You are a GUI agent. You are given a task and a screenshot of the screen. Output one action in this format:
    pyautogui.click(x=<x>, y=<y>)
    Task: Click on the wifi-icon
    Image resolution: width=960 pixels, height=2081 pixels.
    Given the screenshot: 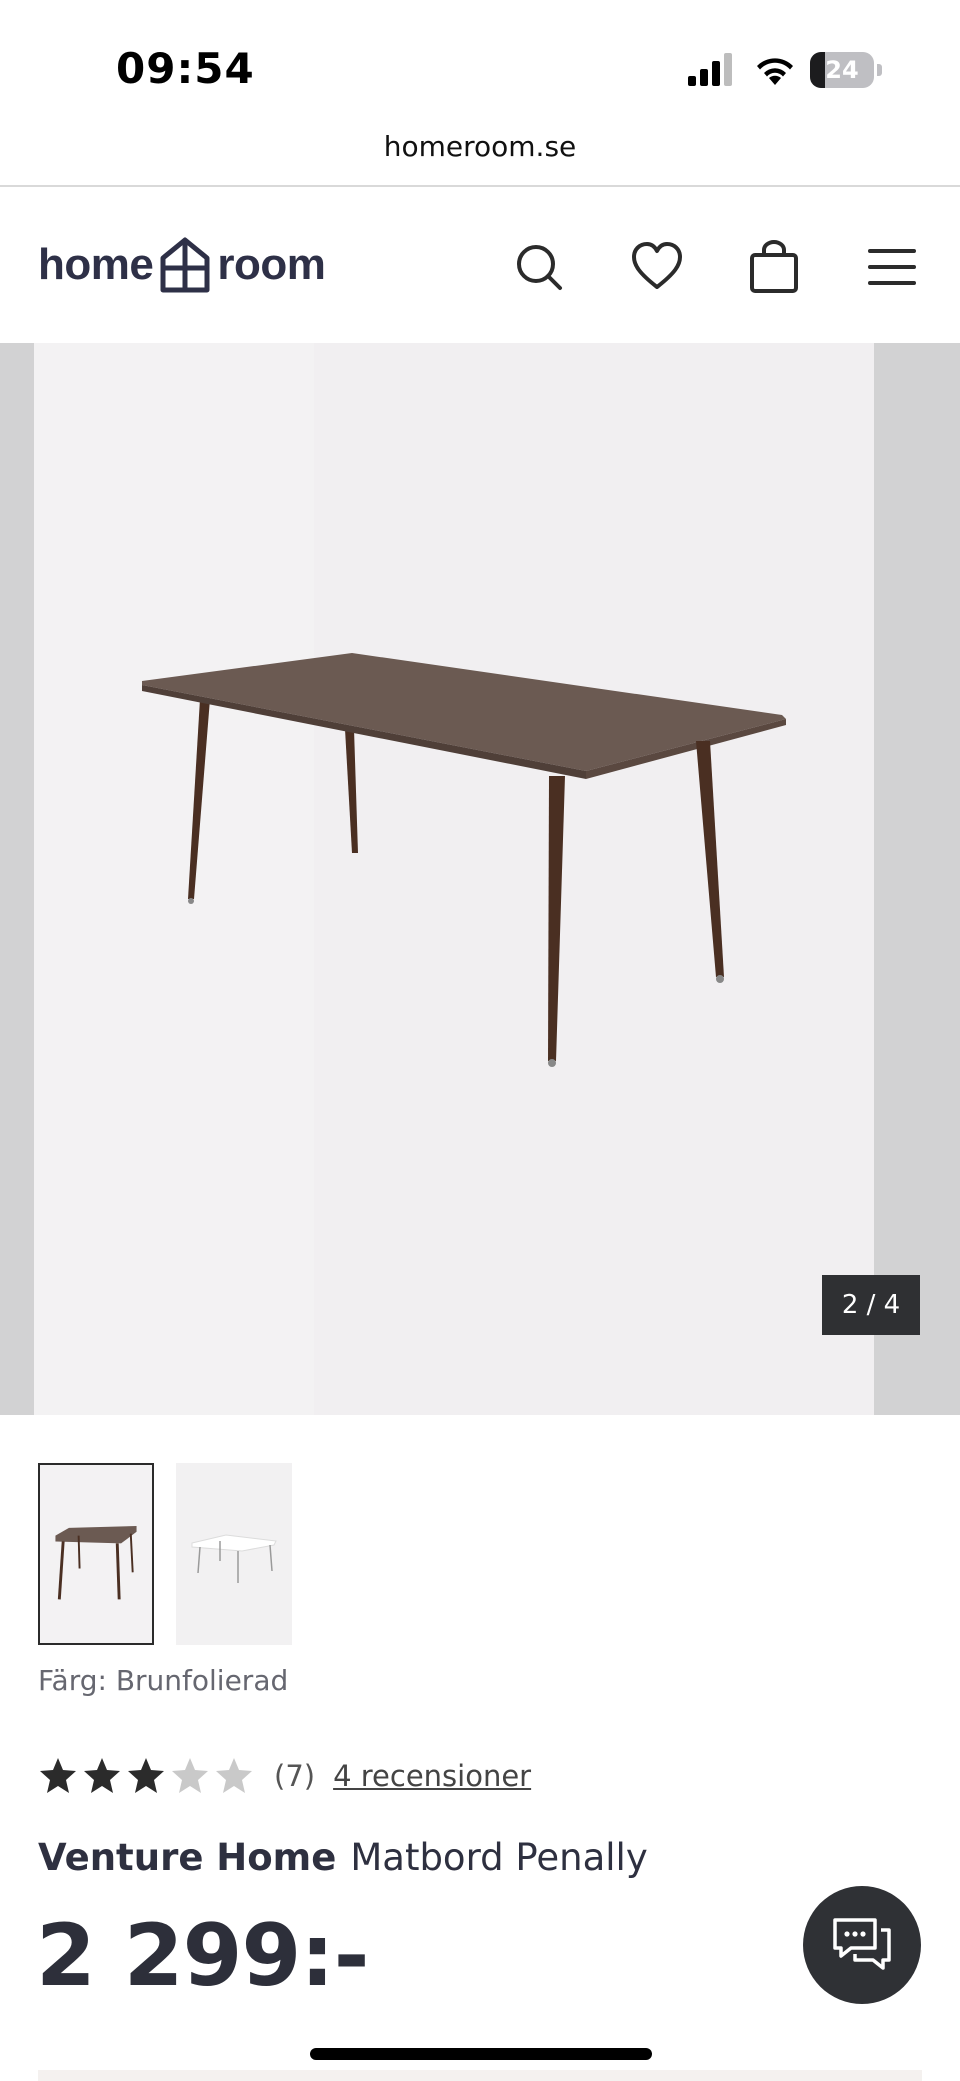 What is the action you would take?
    pyautogui.click(x=775, y=70)
    